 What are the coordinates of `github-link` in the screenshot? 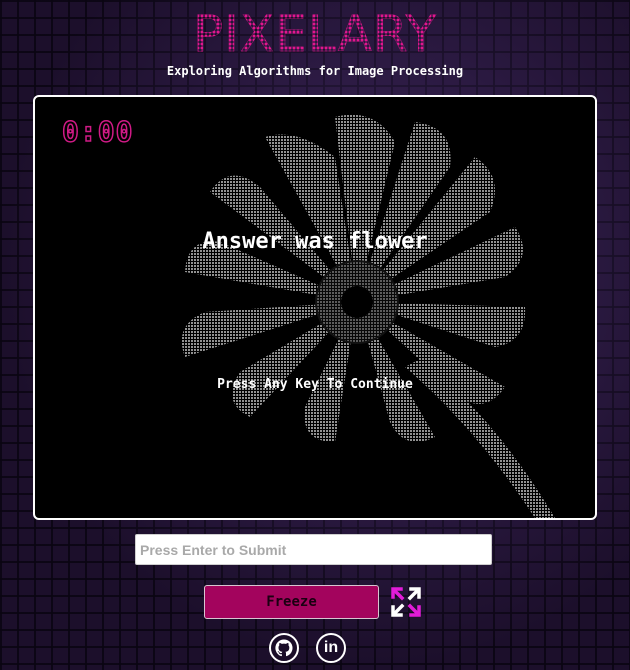 It's located at (284, 648).